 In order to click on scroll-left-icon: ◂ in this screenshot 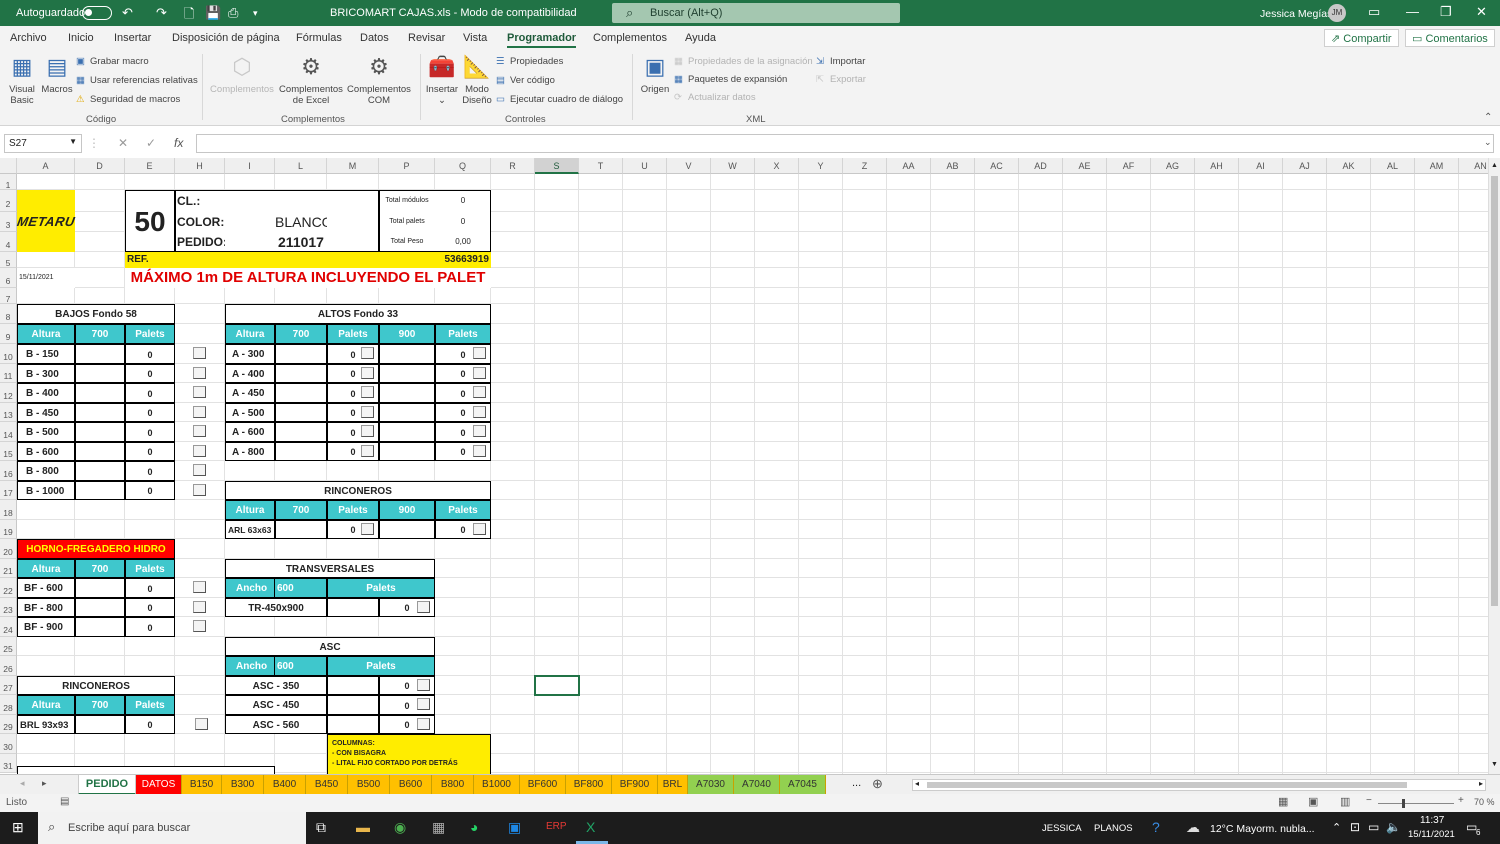, I will do `click(917, 783)`.